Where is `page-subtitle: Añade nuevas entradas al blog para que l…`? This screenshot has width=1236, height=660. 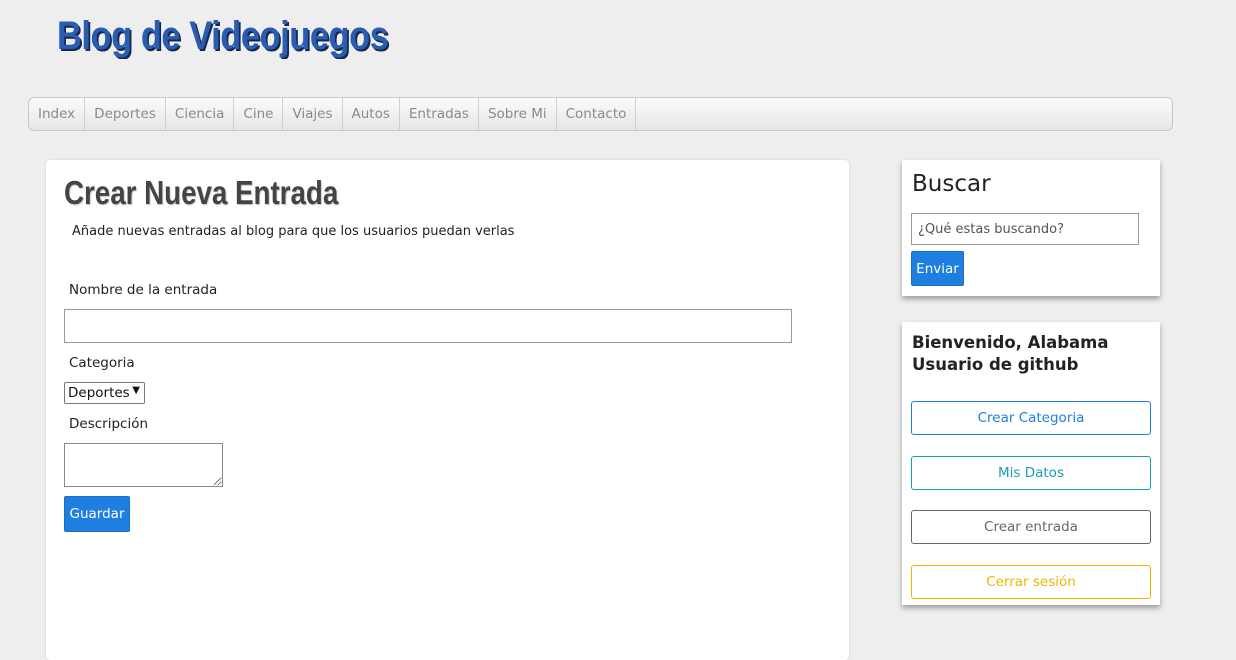 page-subtitle: Añade nuevas entradas al blog para que l… is located at coordinates (293, 231).